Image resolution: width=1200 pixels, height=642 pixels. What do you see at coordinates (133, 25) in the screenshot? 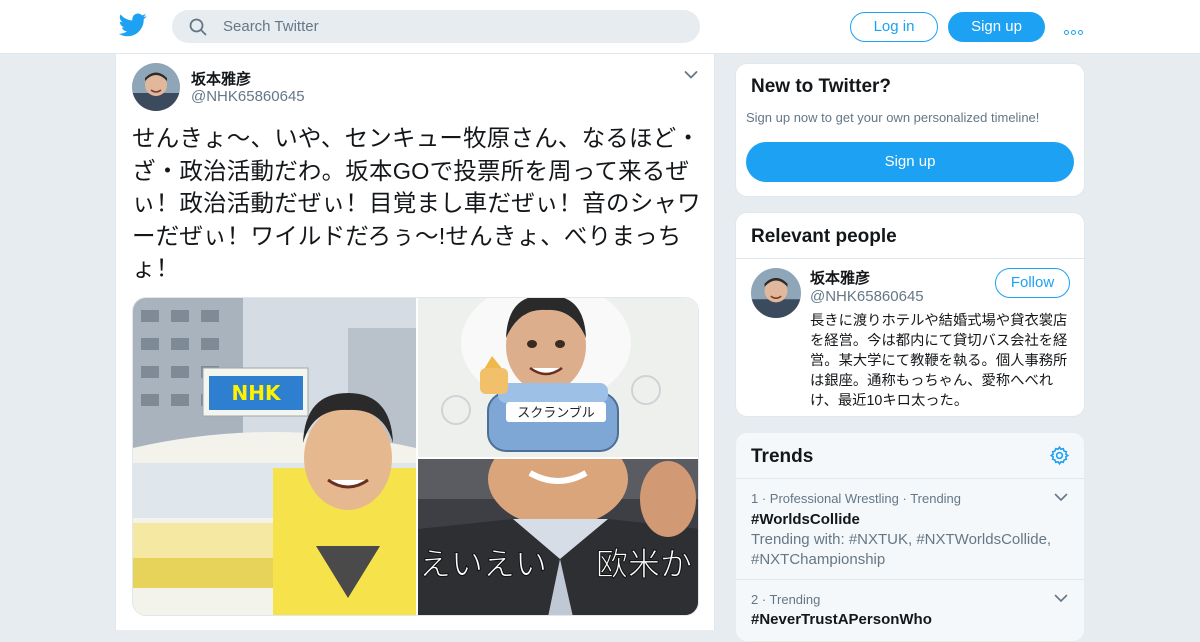
I see `twitter-bird-icon` at bounding box center [133, 25].